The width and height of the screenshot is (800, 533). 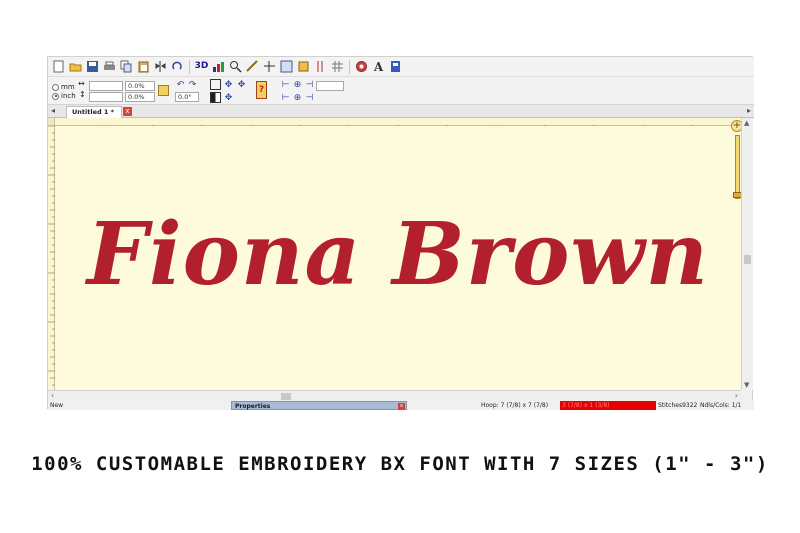 I want to click on height-scale-field: 0.0%, so click(x=140, y=97).